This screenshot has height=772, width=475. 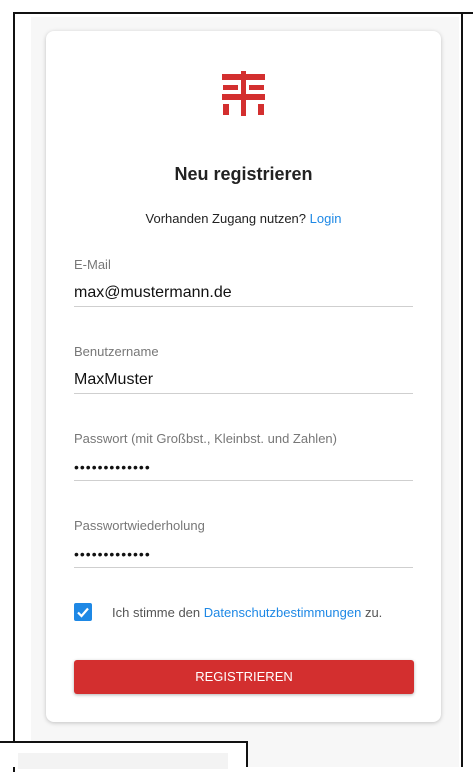 What do you see at coordinates (243, 293) in the screenshot?
I see `email-input: max@mustermann.de` at bounding box center [243, 293].